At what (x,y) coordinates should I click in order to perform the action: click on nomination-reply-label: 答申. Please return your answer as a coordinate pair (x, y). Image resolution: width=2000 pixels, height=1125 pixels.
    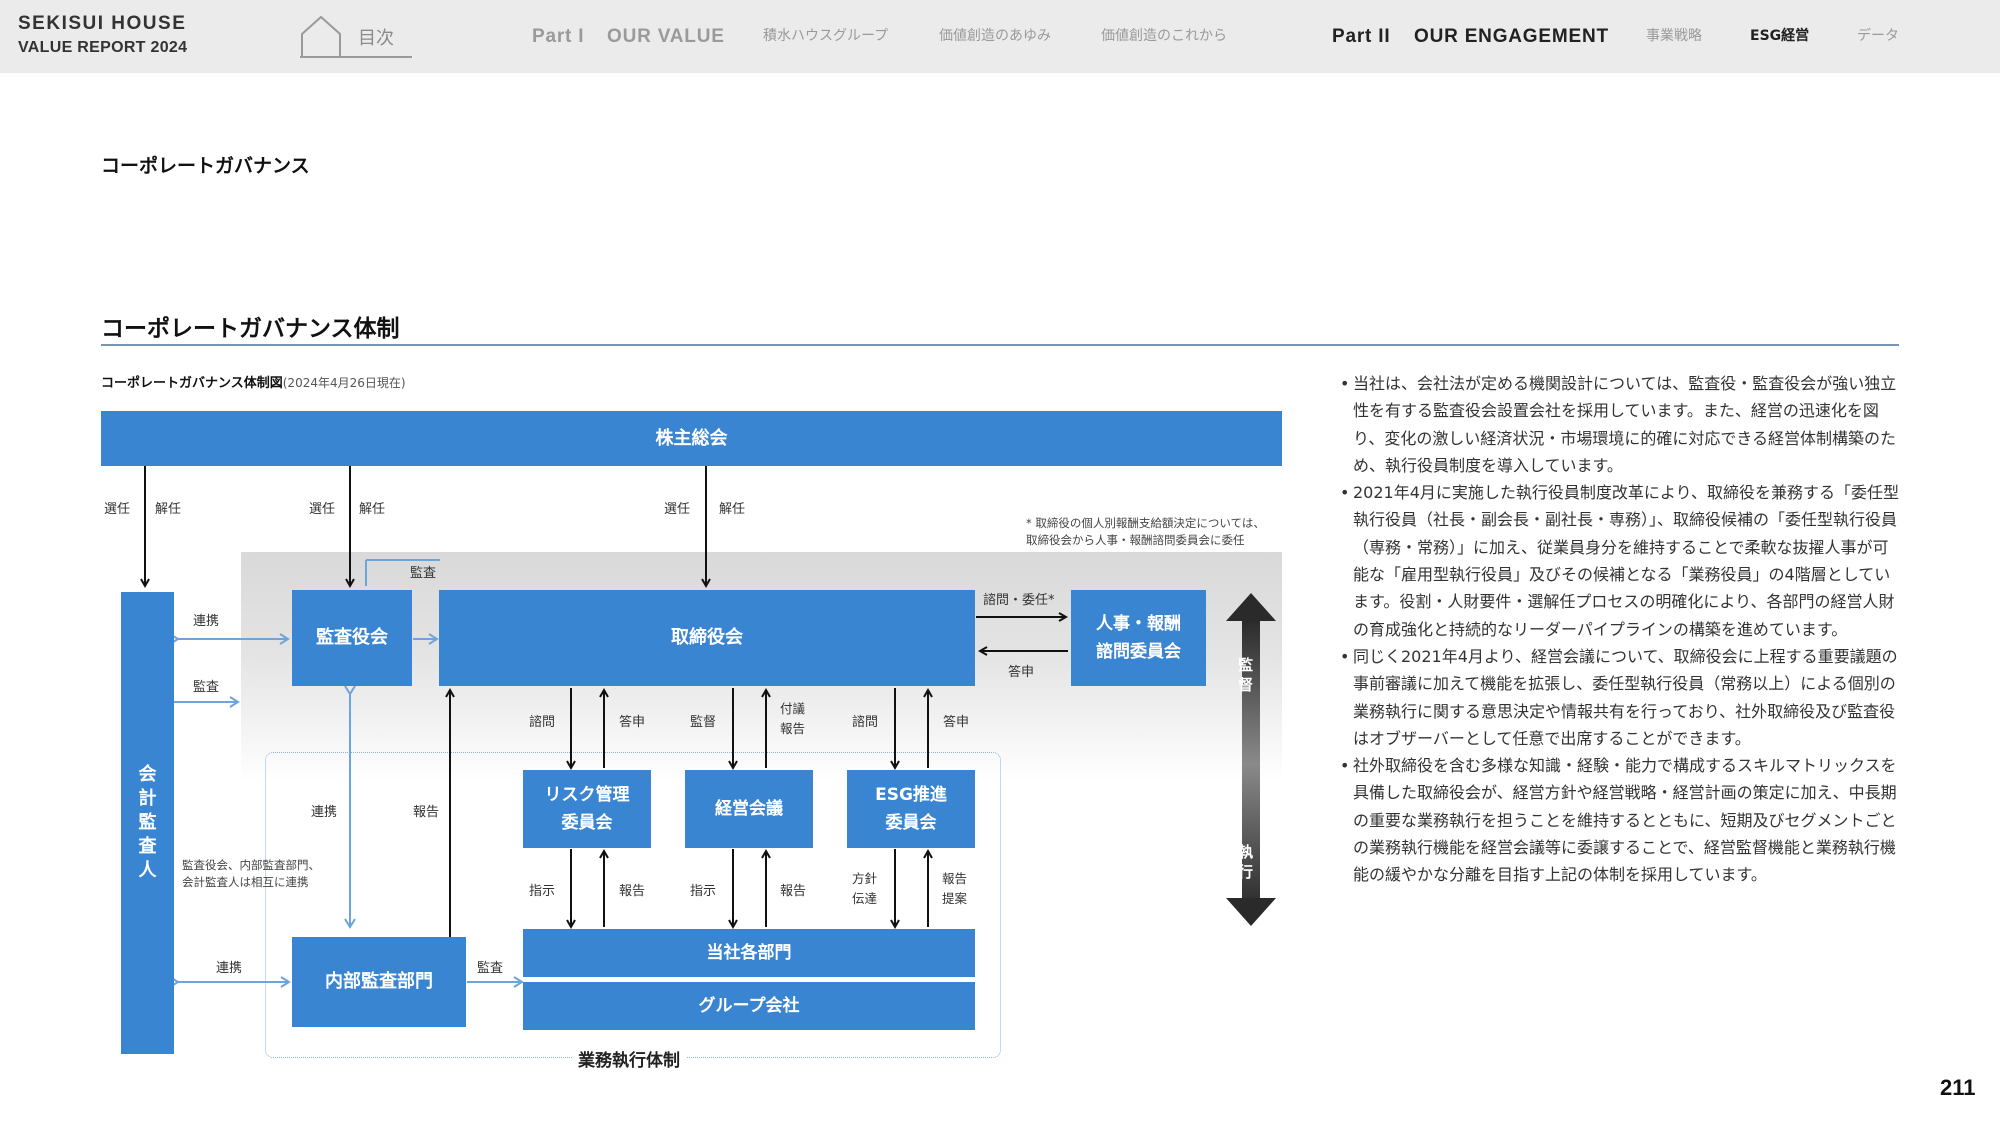
    Looking at the image, I should click on (1021, 672).